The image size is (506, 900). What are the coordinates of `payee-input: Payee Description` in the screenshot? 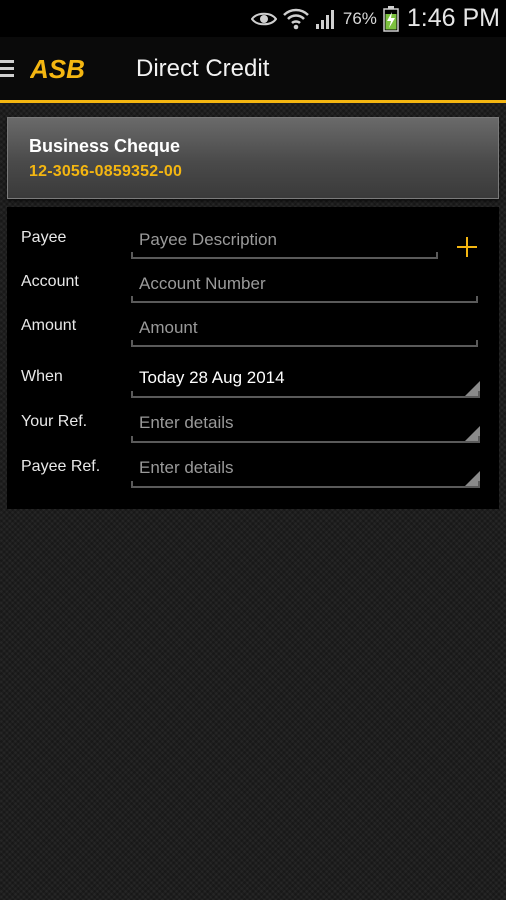 It's located at (284, 237).